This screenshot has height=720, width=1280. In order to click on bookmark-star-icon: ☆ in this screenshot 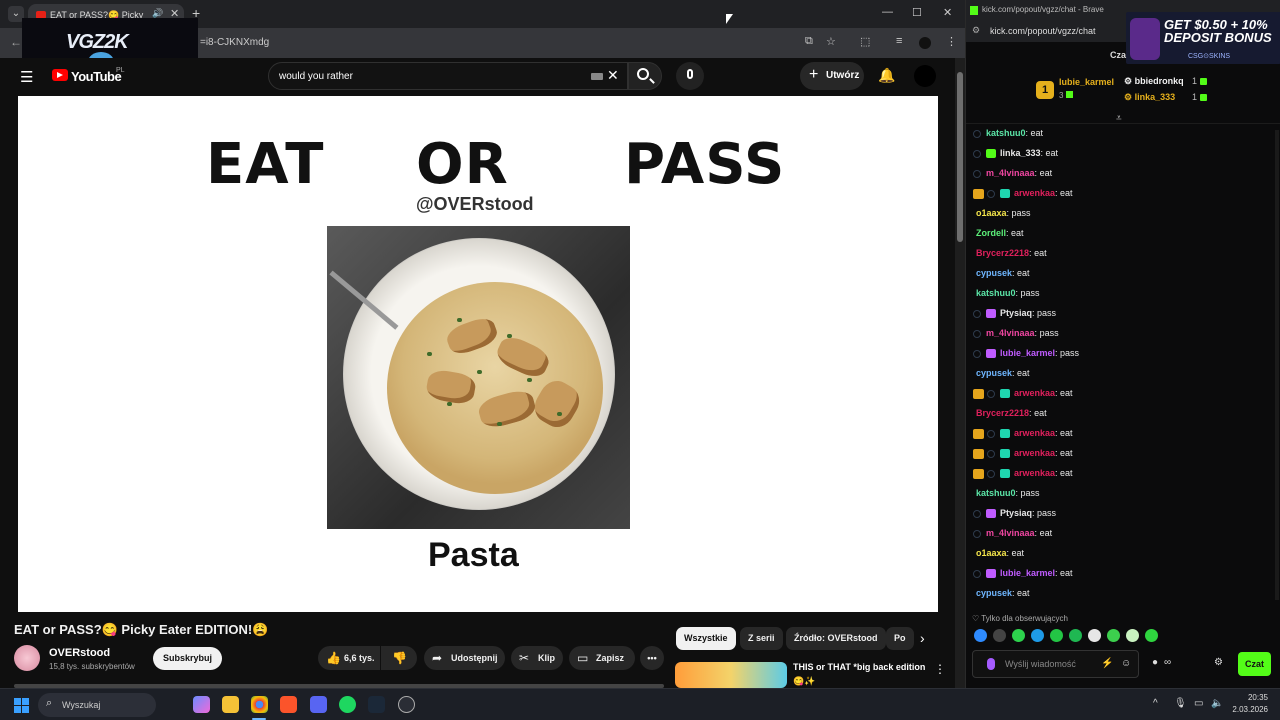, I will do `click(831, 41)`.